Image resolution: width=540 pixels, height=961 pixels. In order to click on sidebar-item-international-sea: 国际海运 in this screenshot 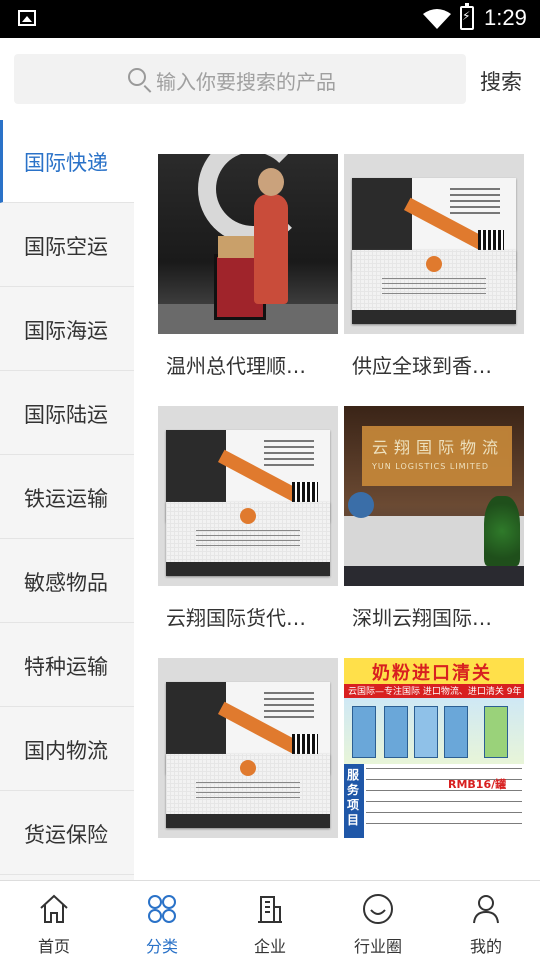, I will do `click(67, 329)`.